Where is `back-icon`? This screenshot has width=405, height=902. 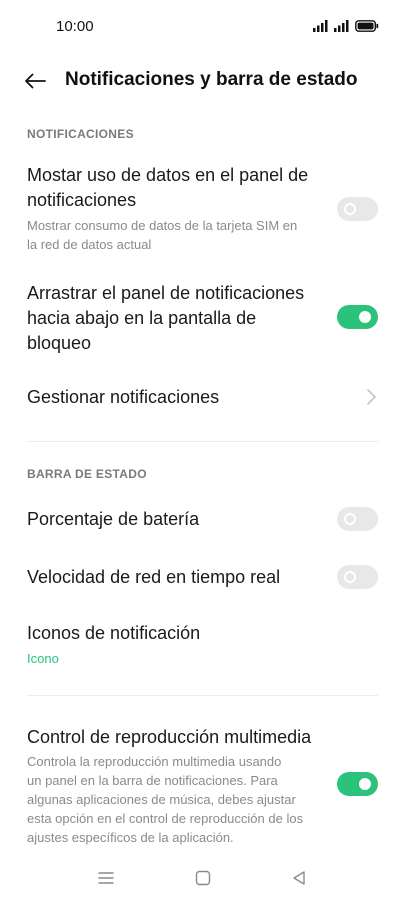 back-icon is located at coordinates (299, 878).